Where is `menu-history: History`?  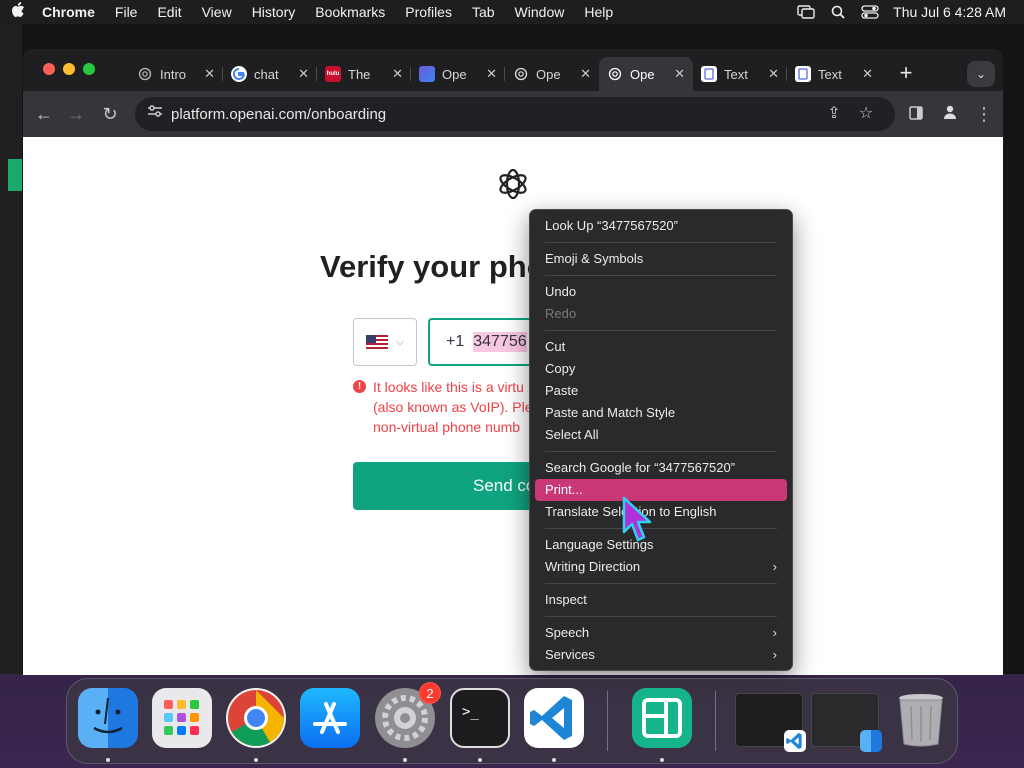
menu-history: History is located at coordinates (274, 12).